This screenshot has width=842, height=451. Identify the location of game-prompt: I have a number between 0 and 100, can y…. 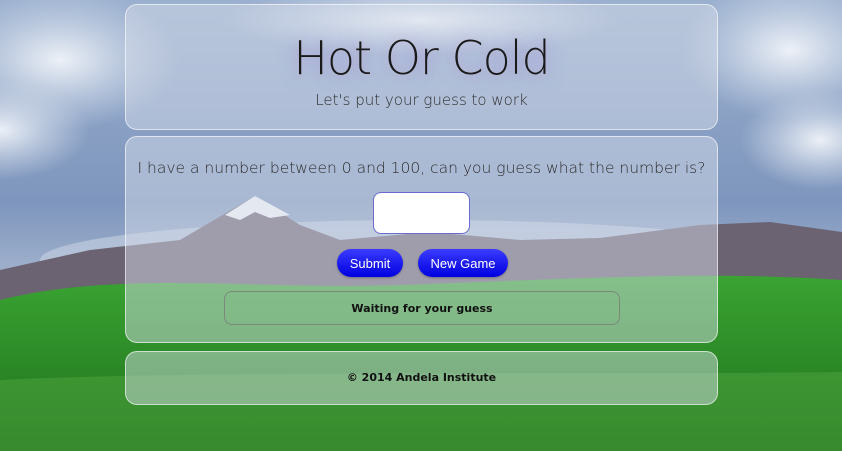
(421, 168).